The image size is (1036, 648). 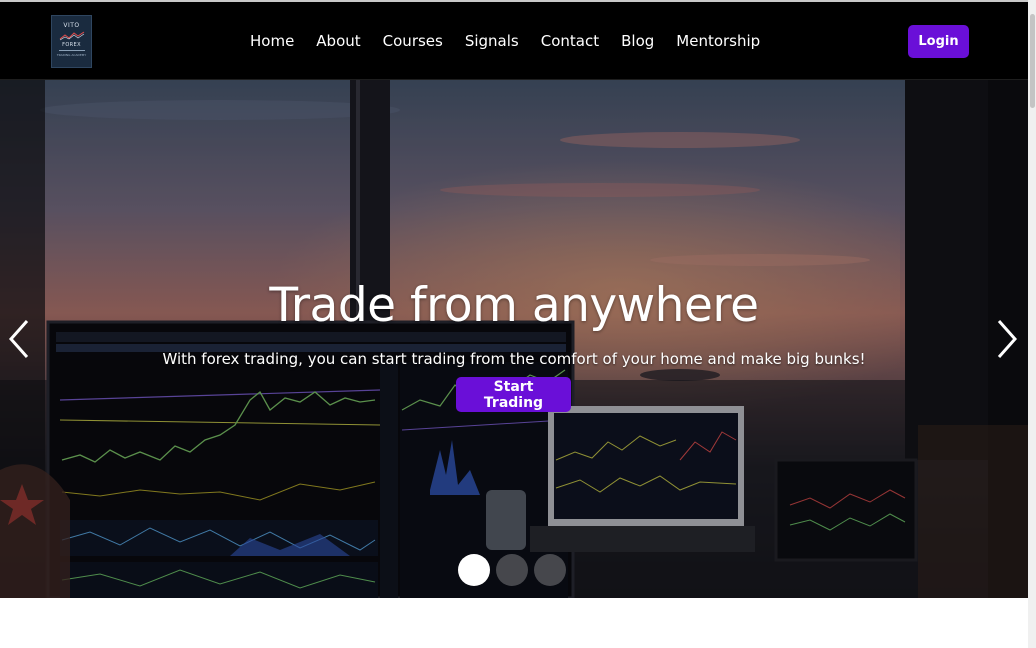 I want to click on logo-text-top: VITO, so click(x=71, y=25).